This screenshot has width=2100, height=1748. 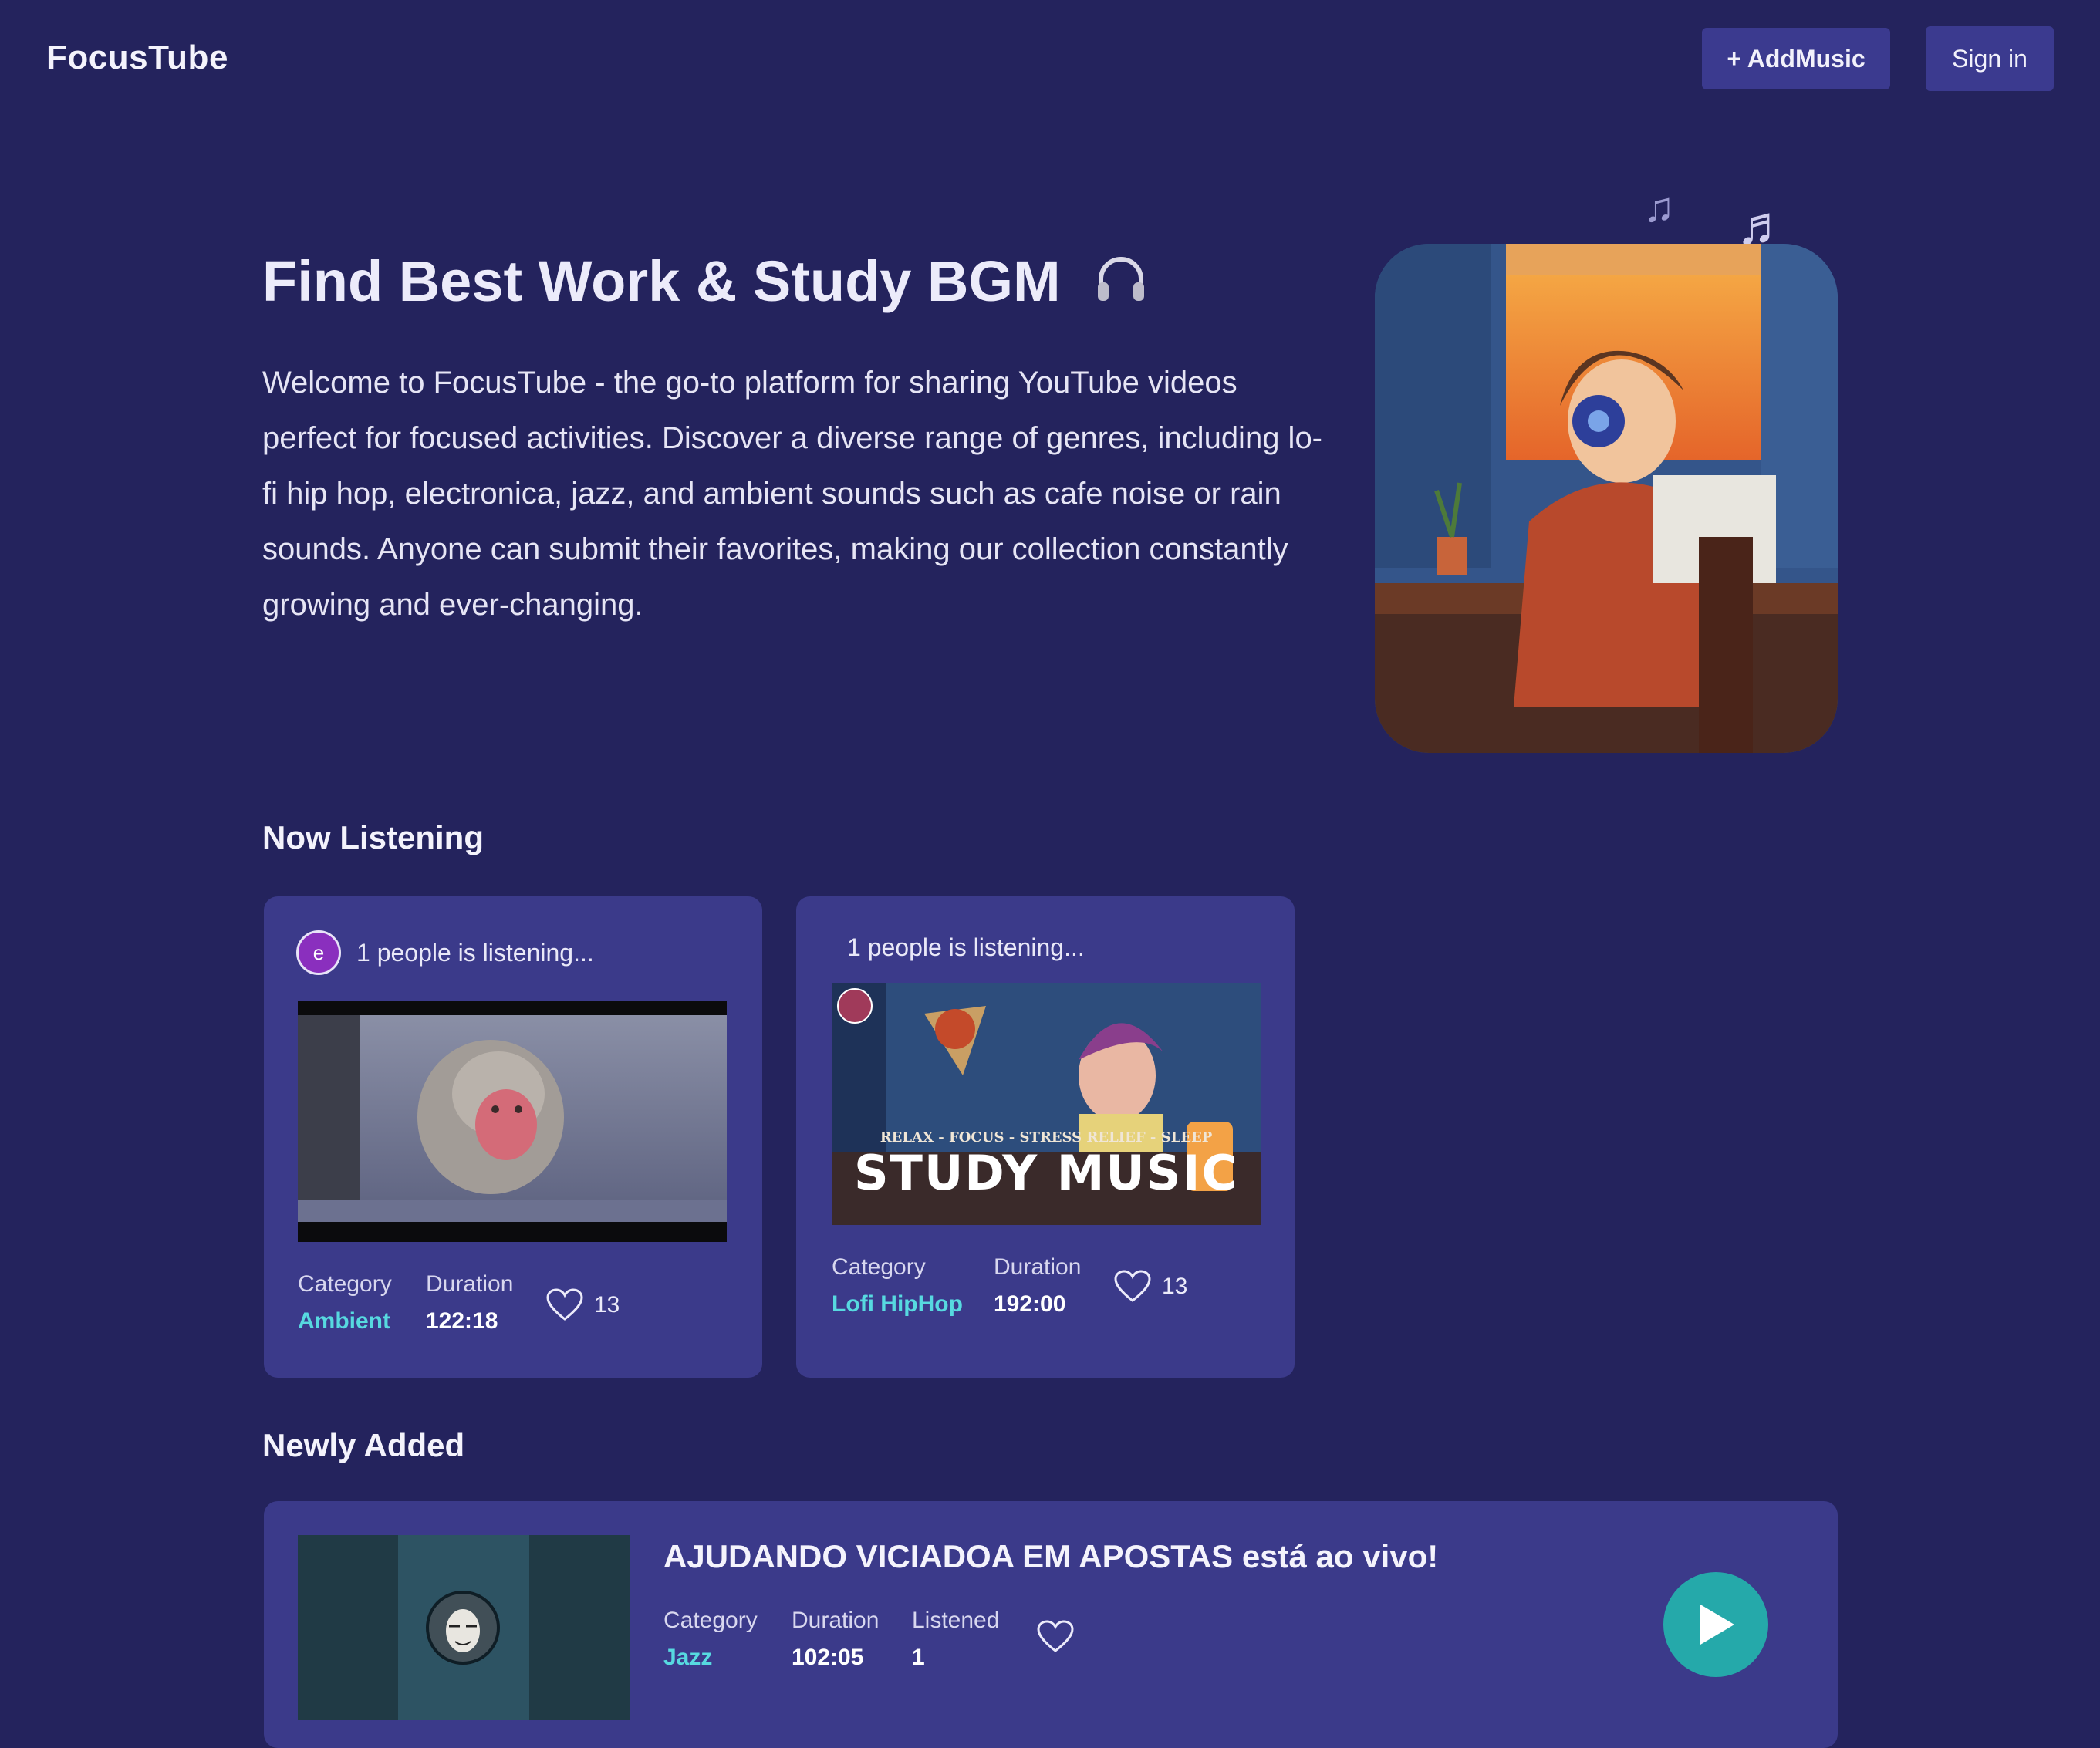 What do you see at coordinates (710, 1658) in the screenshot?
I see `category-value: Jazz` at bounding box center [710, 1658].